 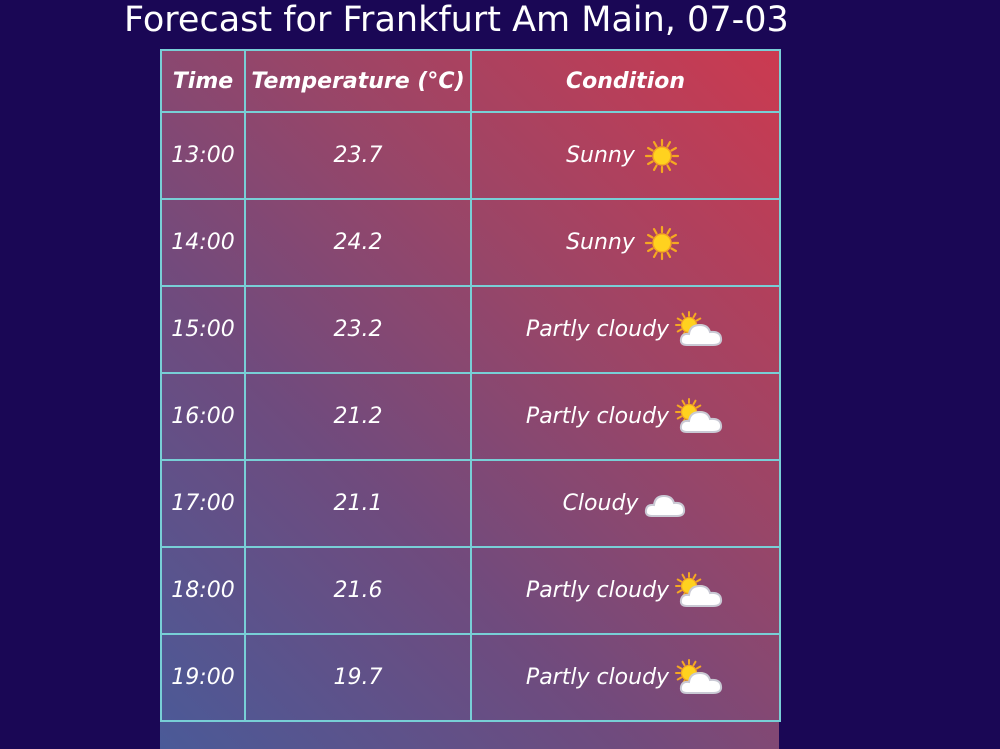 I want to click on cell-temperature: 24.2, so click(x=358, y=242).